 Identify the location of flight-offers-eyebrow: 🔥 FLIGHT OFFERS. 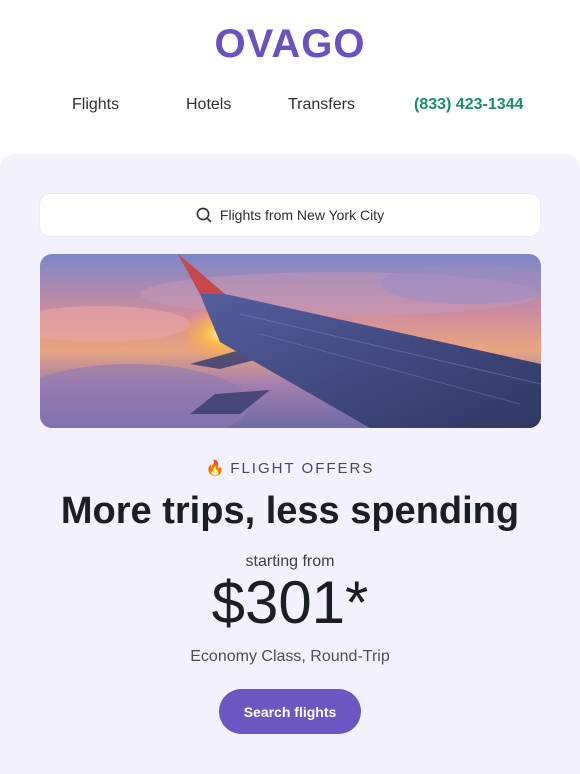
(290, 468).